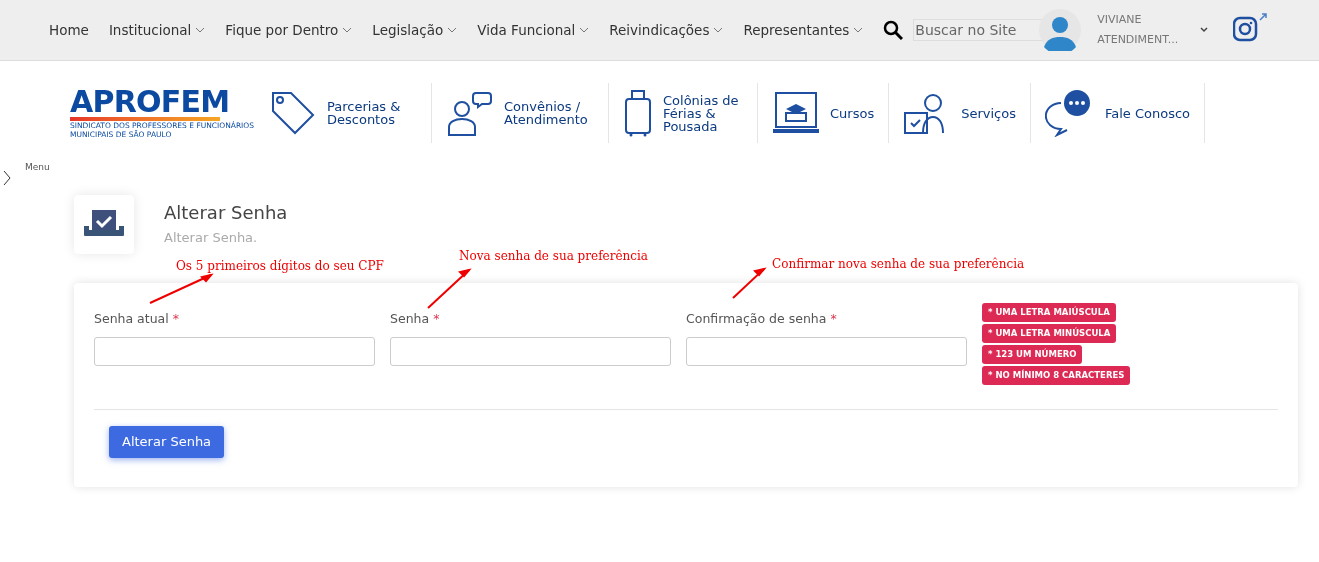  Describe the element at coordinates (293, 113) in the screenshot. I see `price-tag-icon` at that location.